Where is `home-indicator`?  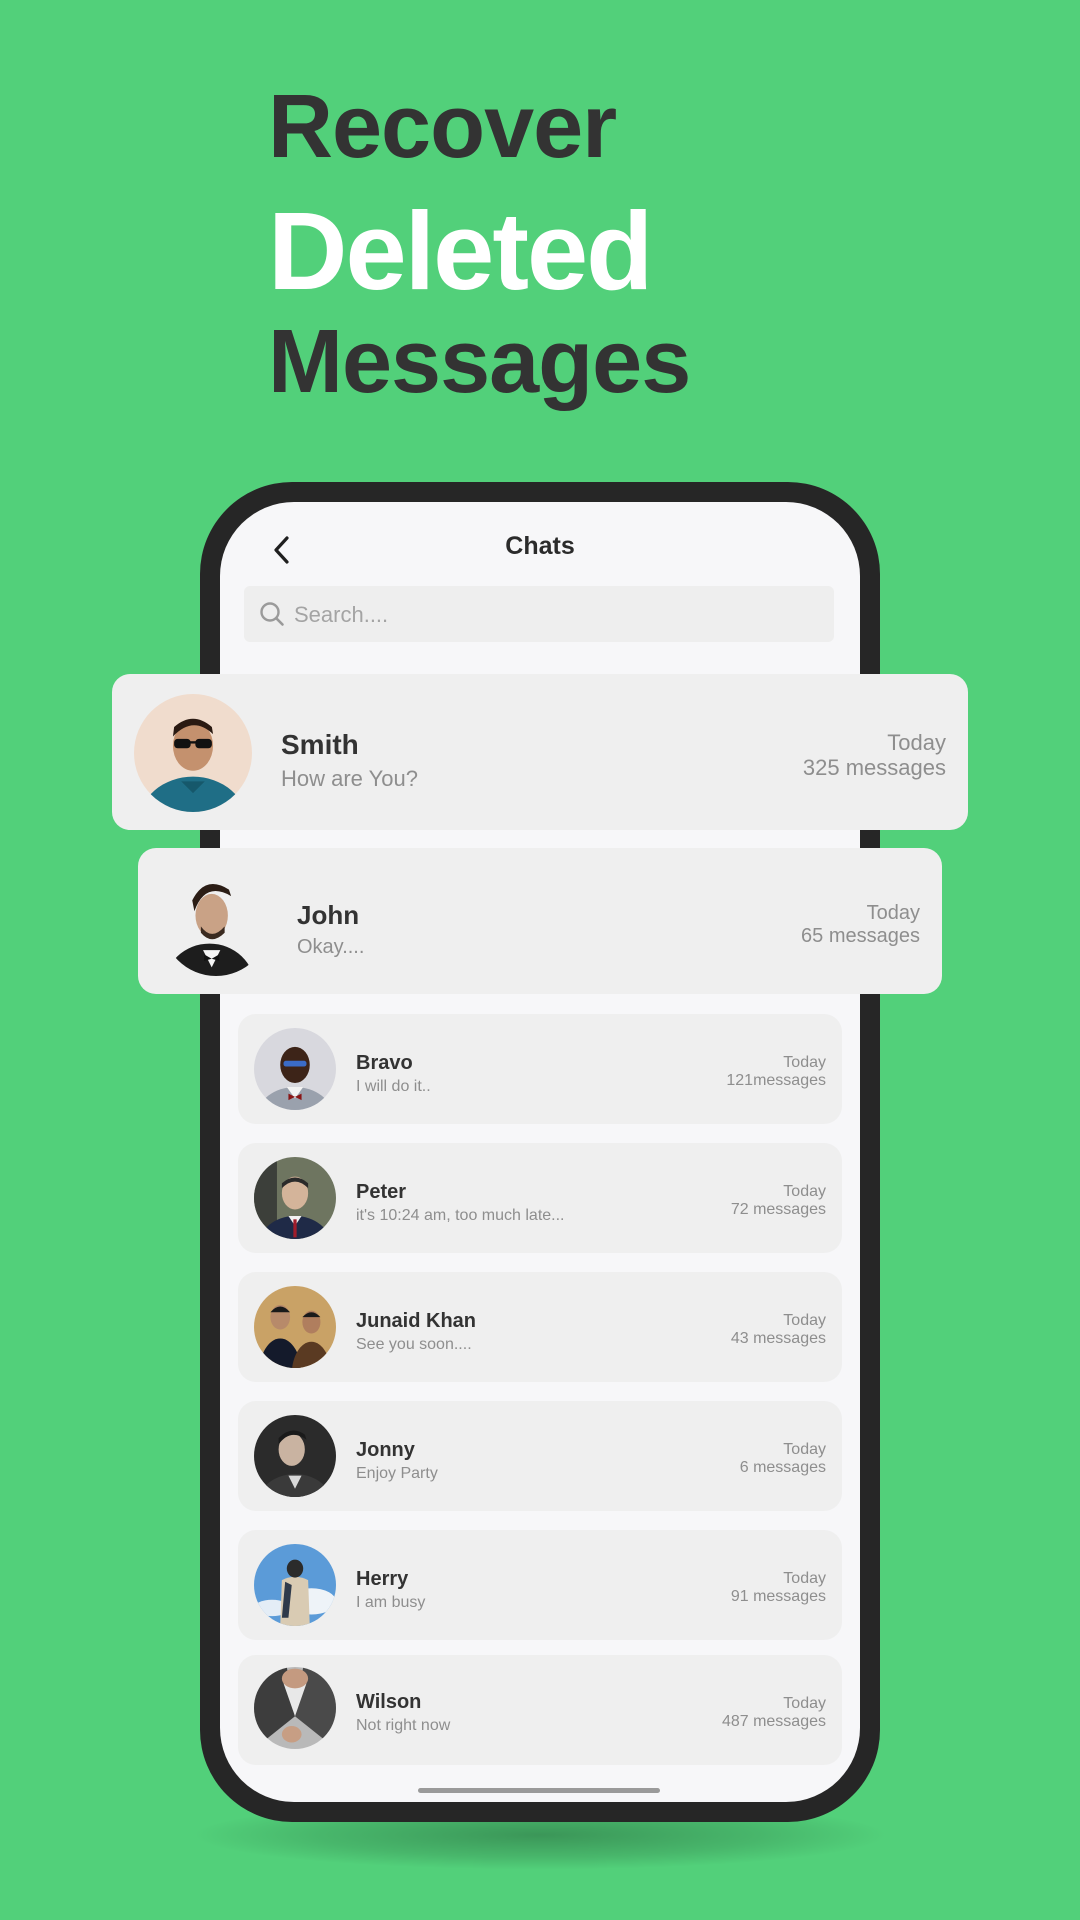 home-indicator is located at coordinates (539, 1790).